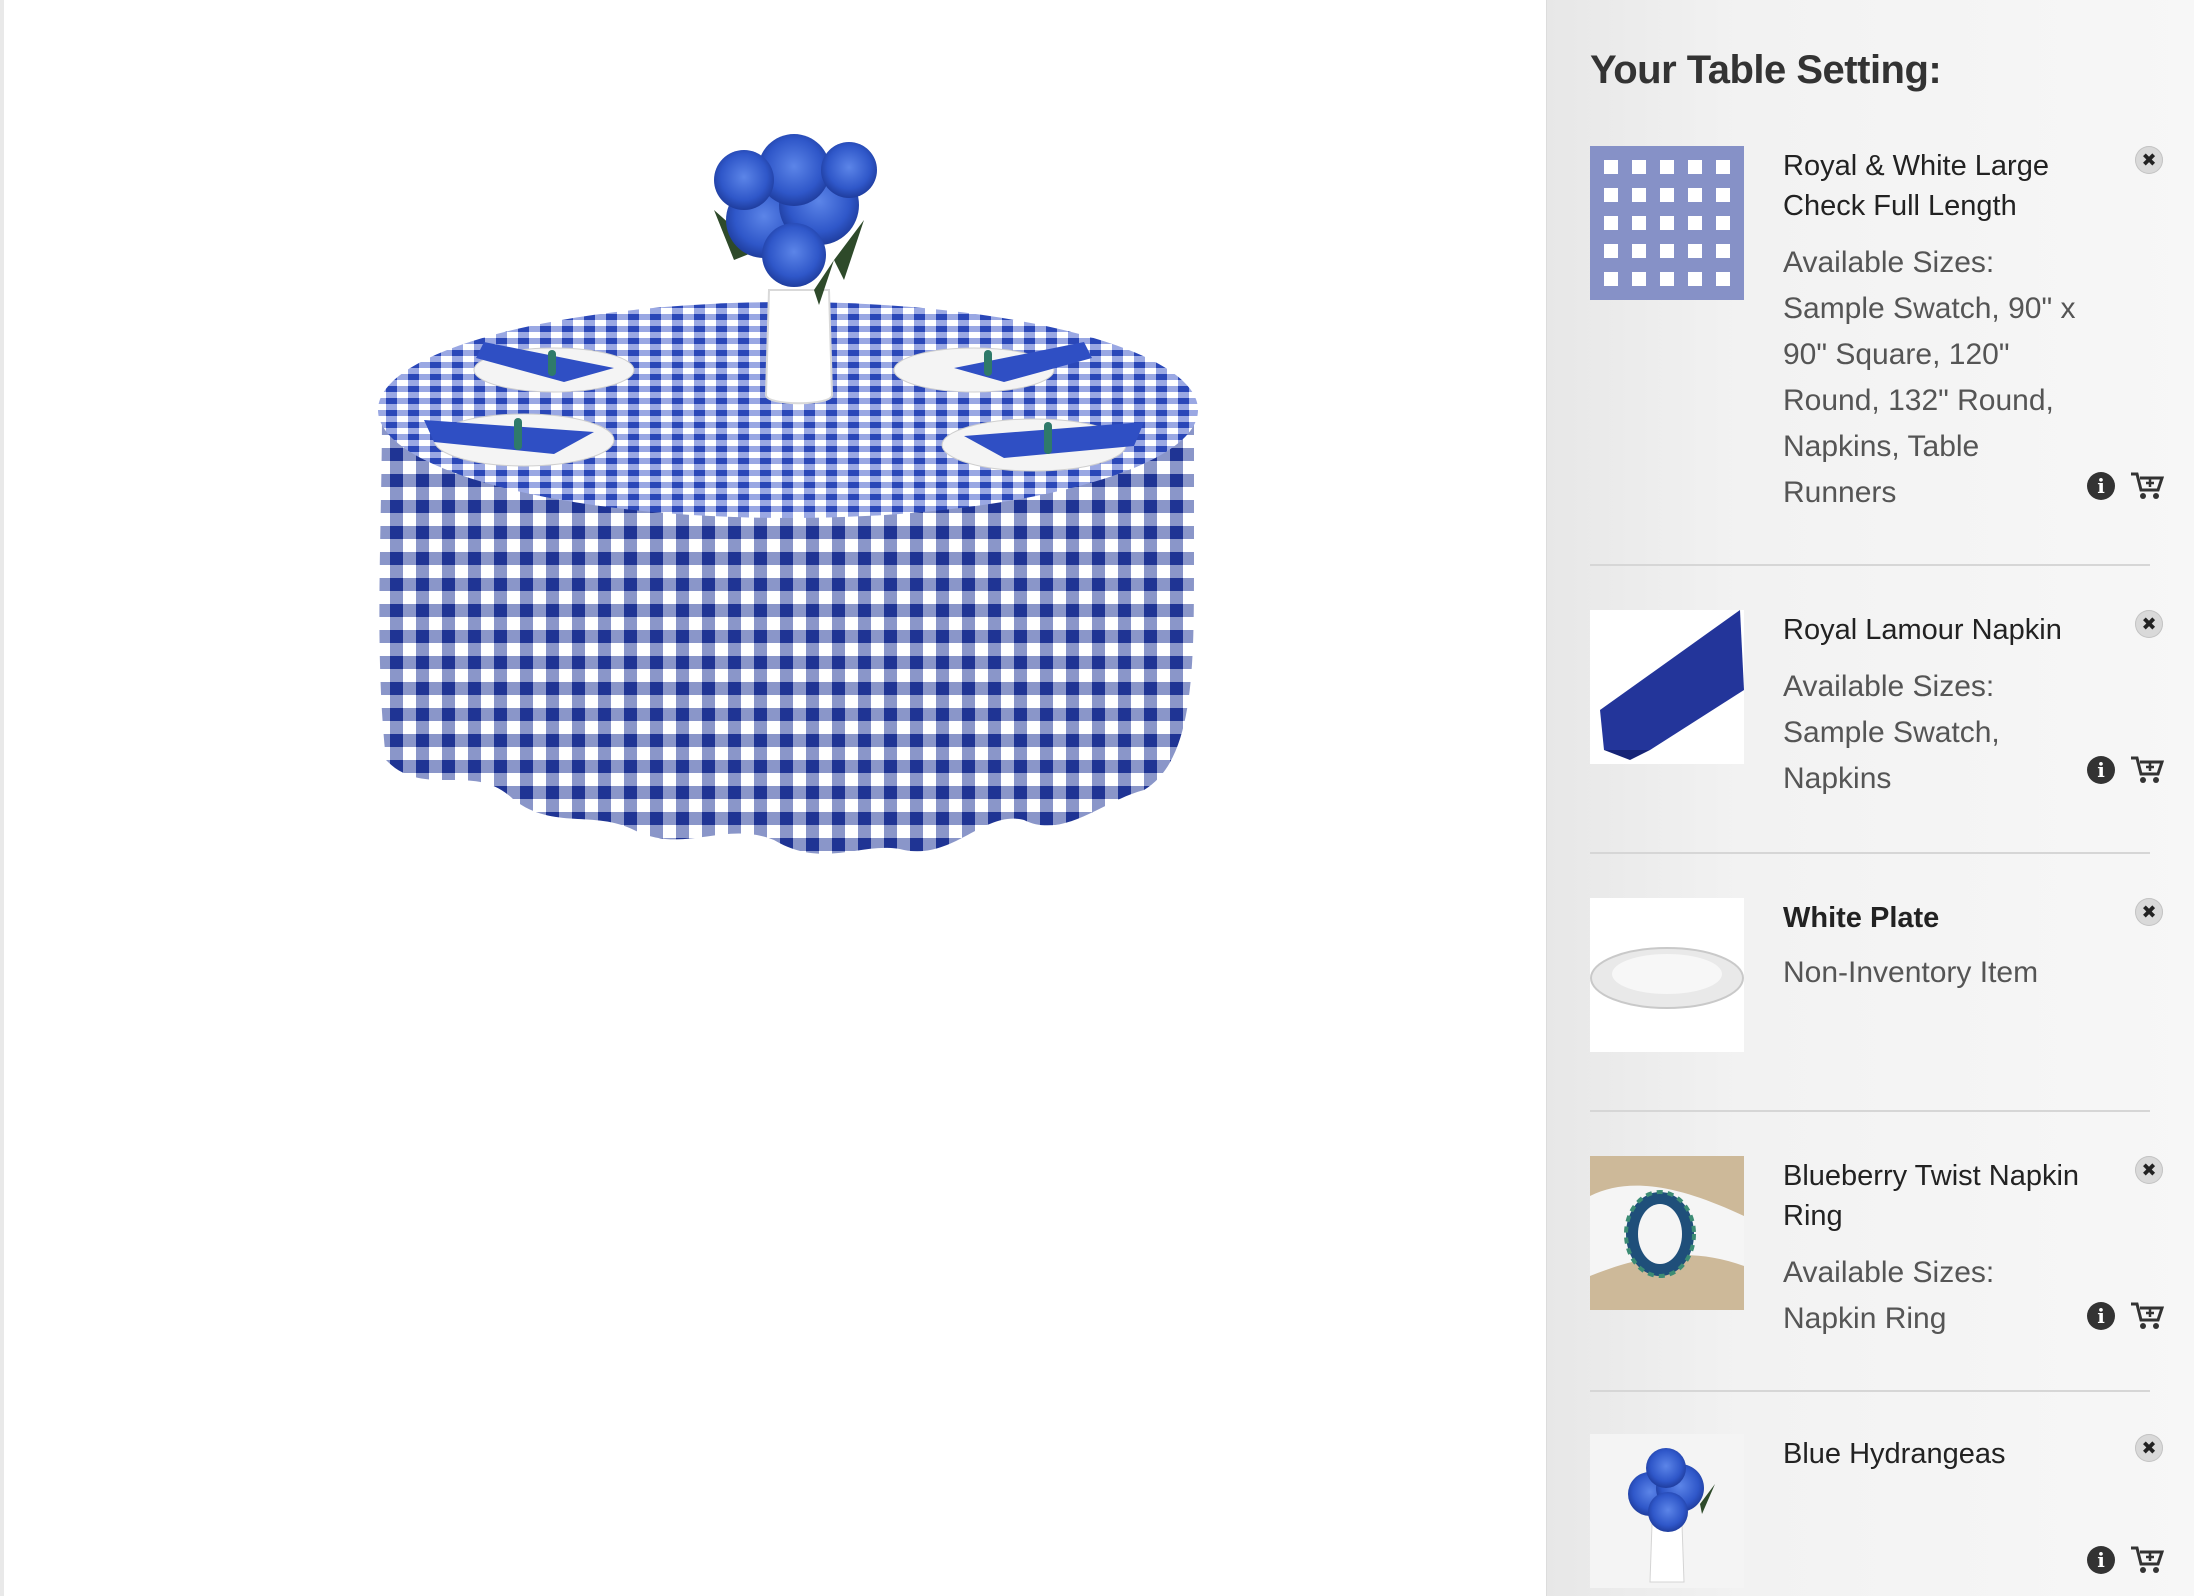  Describe the element at coordinates (1667, 687) in the screenshot. I see `napkin-thumbnail` at that location.